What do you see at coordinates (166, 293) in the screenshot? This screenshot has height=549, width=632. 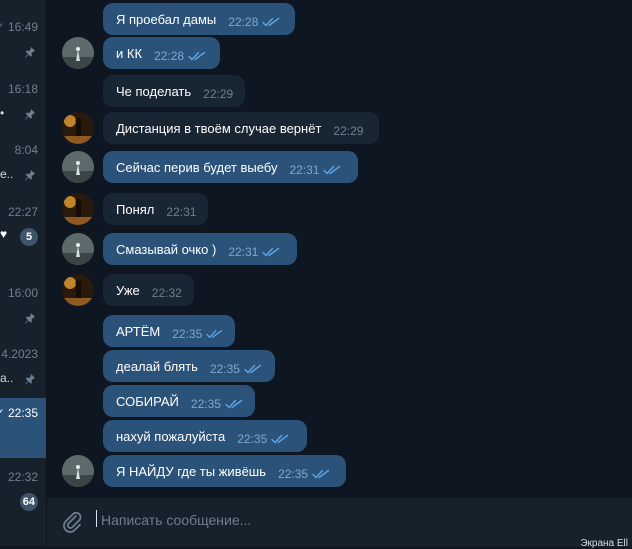 I see `message-time: 22:32` at bounding box center [166, 293].